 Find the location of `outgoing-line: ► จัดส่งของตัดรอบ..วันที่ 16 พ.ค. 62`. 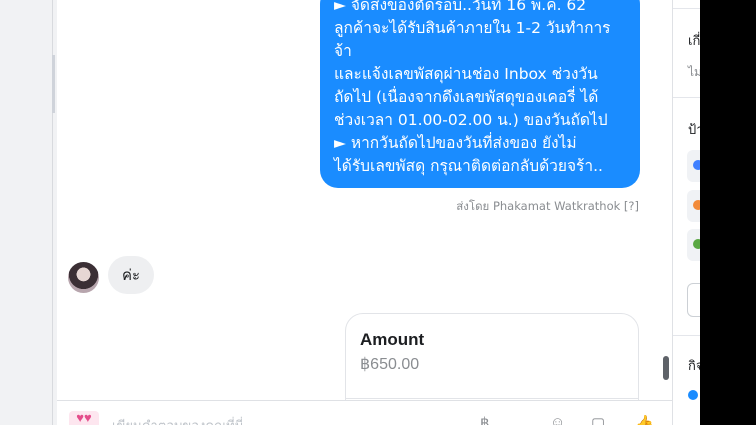

outgoing-line: ► จัดส่งของตัดรอบ..วันที่ 16 พ.ค. 62 is located at coordinates (460, 7).